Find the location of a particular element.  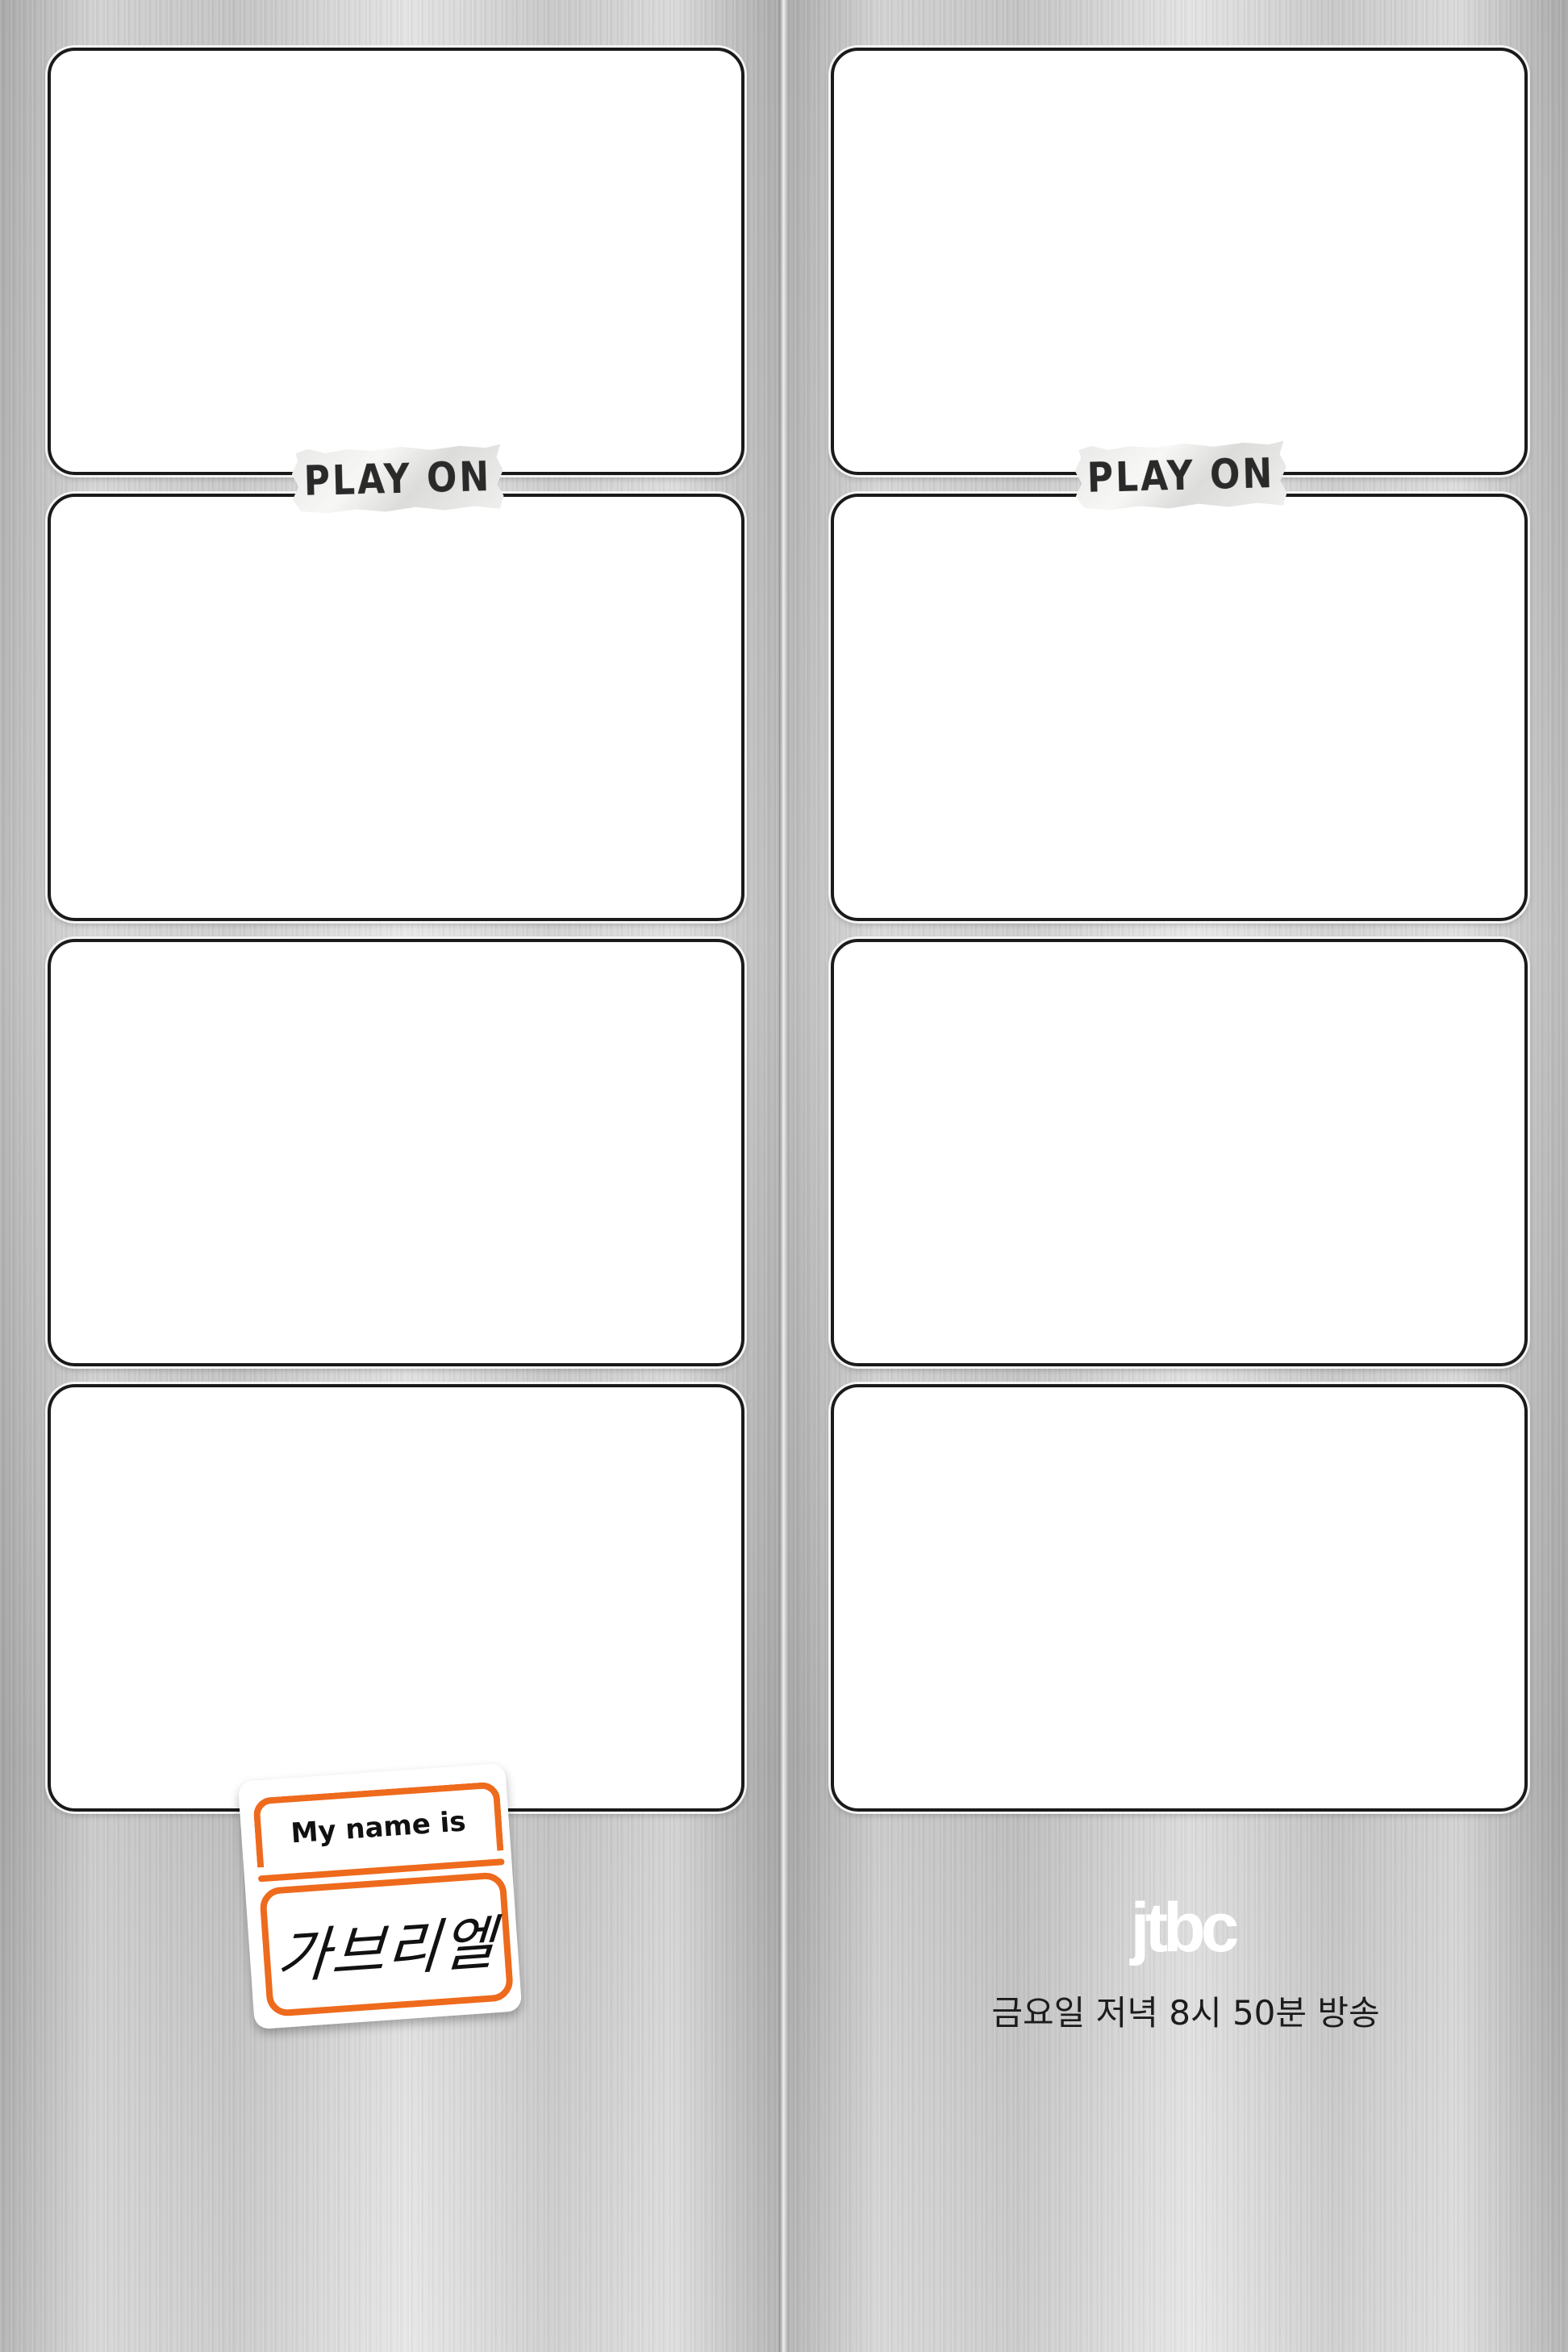

airtime-text: 금요일 저녁 8시 50분 방송 is located at coordinates (1185, 2013).